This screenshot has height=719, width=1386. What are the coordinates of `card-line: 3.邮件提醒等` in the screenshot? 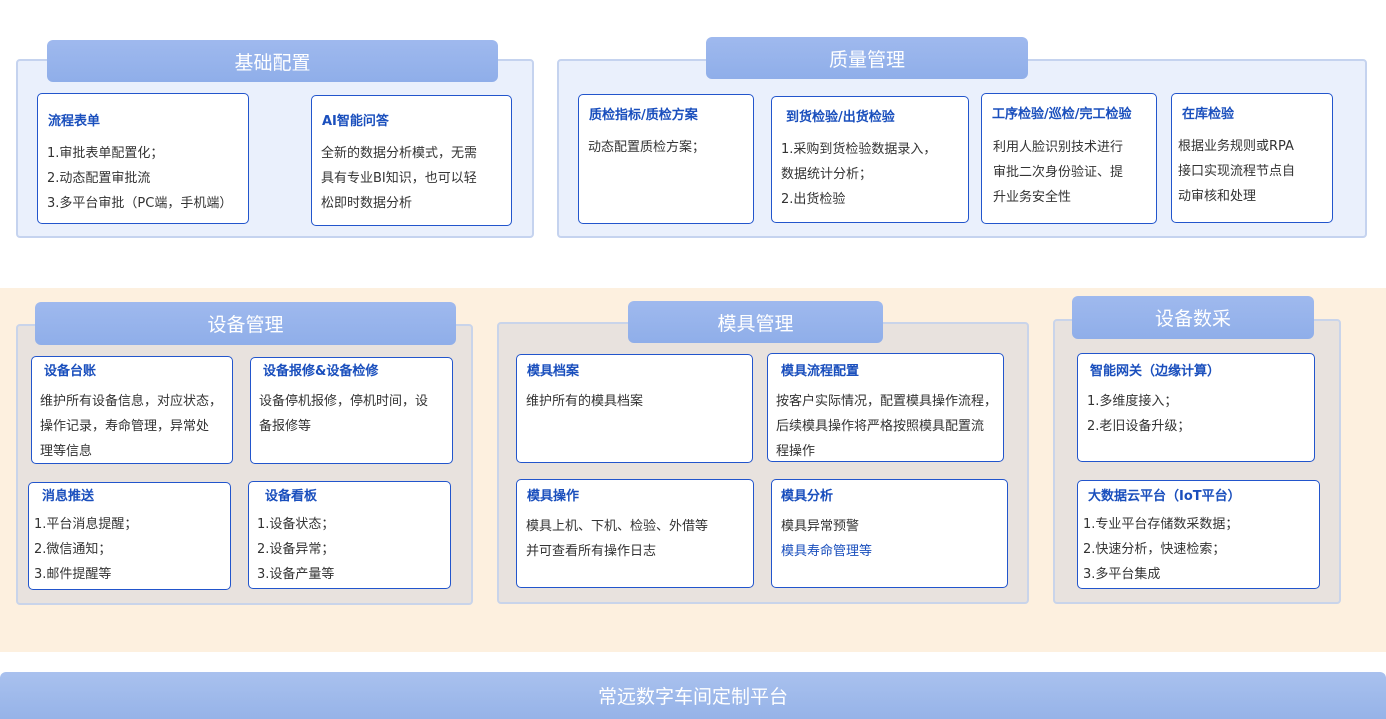 It's located at (73, 574).